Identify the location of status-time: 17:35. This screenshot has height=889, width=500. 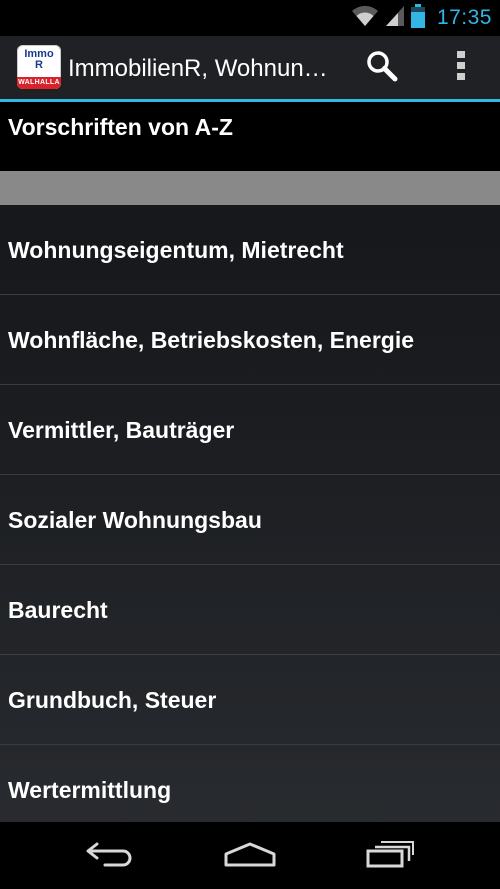
(464, 17).